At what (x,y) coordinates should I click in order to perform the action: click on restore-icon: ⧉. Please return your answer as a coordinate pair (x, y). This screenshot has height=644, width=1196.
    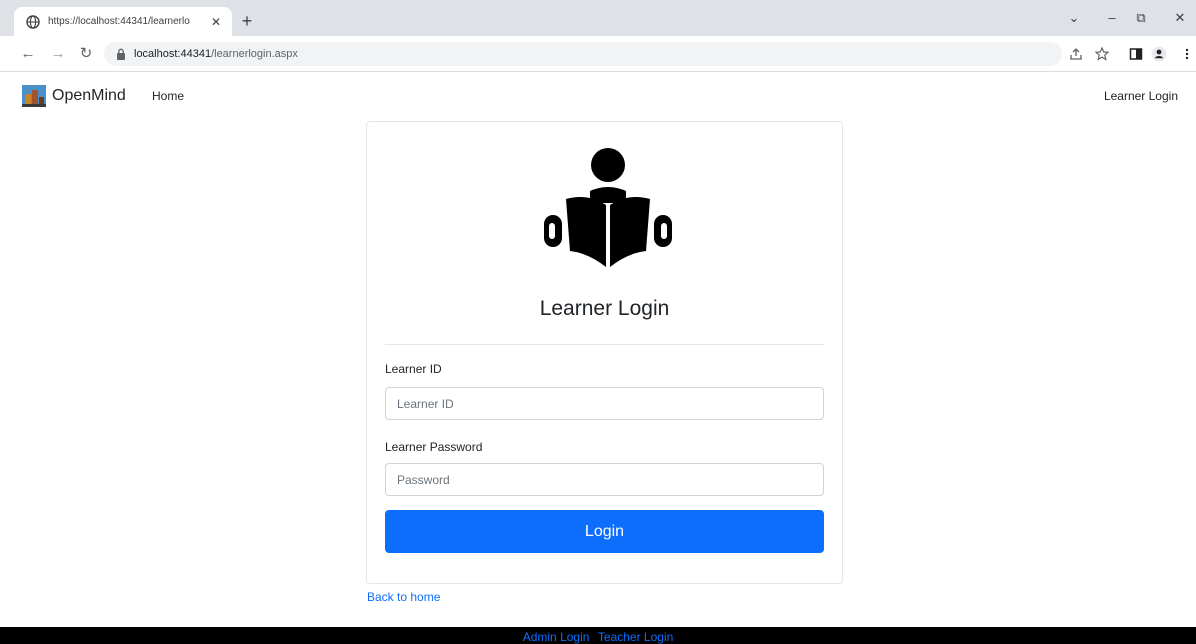
    Looking at the image, I should click on (1141, 18).